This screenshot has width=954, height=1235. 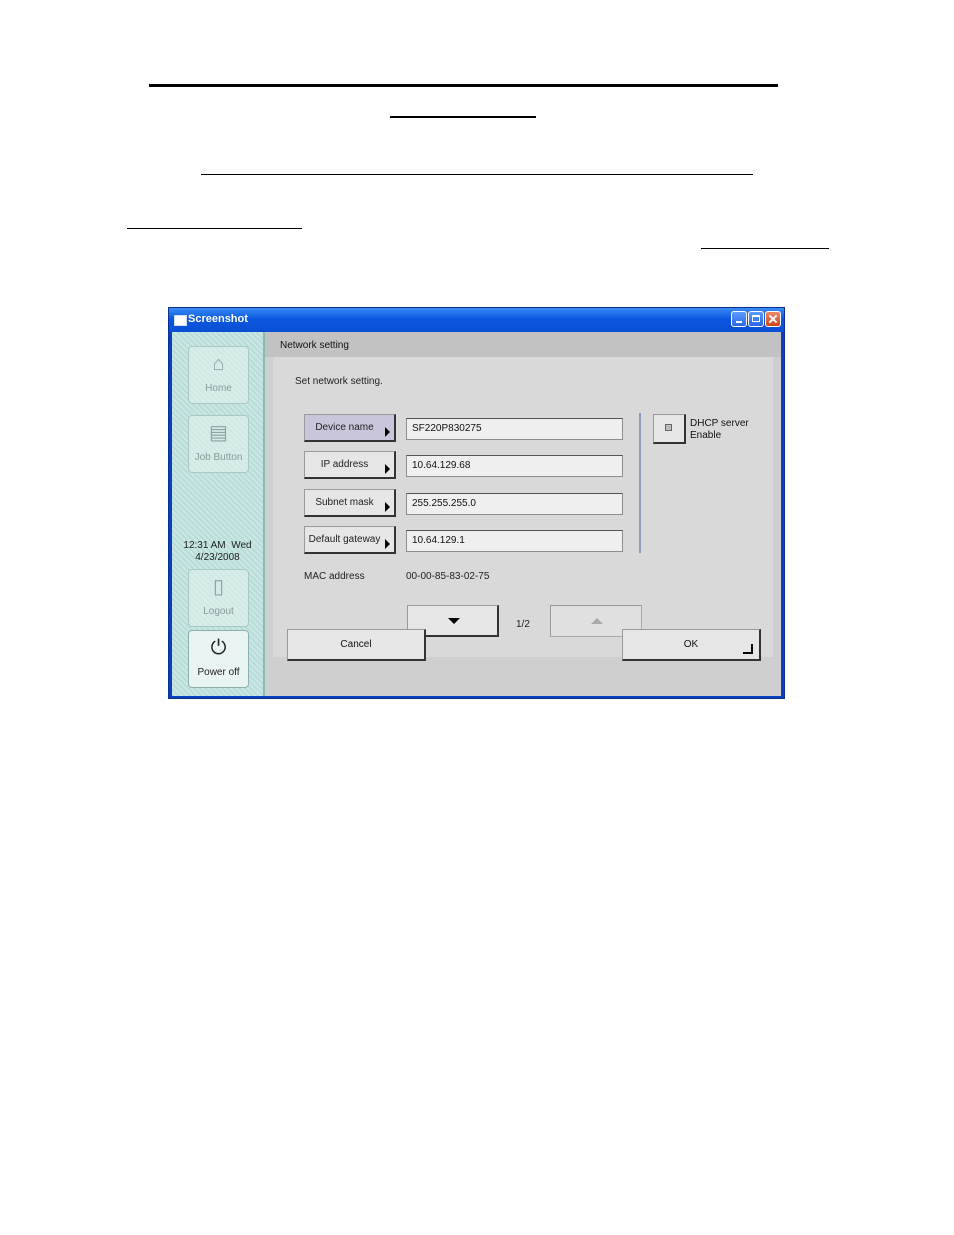 I want to click on enter-icon, so click(x=748, y=649).